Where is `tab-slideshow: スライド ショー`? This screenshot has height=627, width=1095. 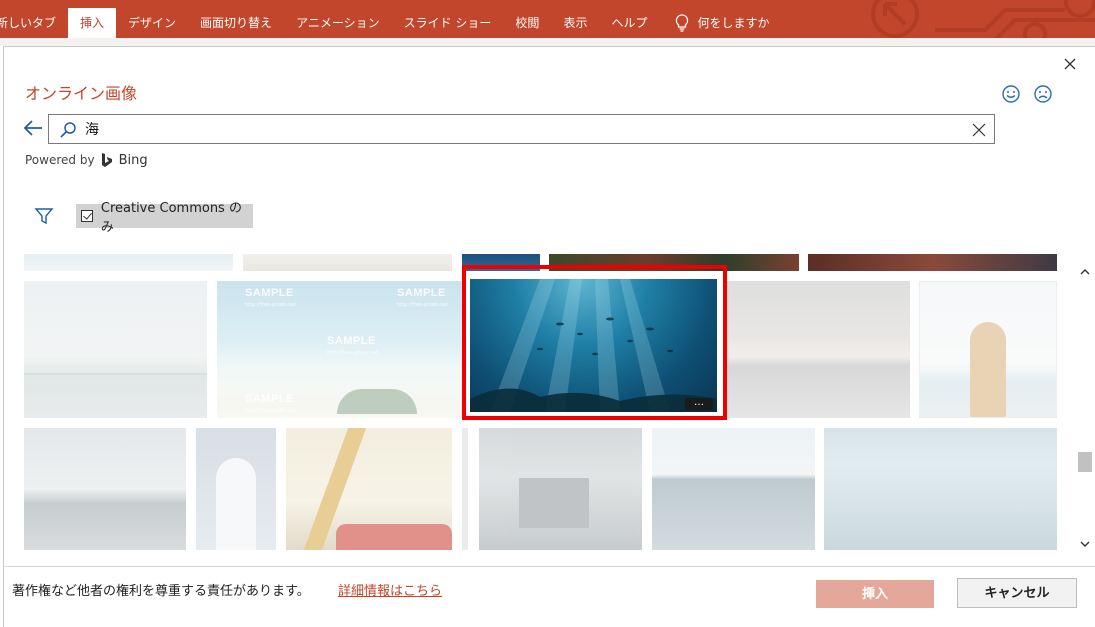
tab-slideshow: スライド ショー is located at coordinates (448, 23).